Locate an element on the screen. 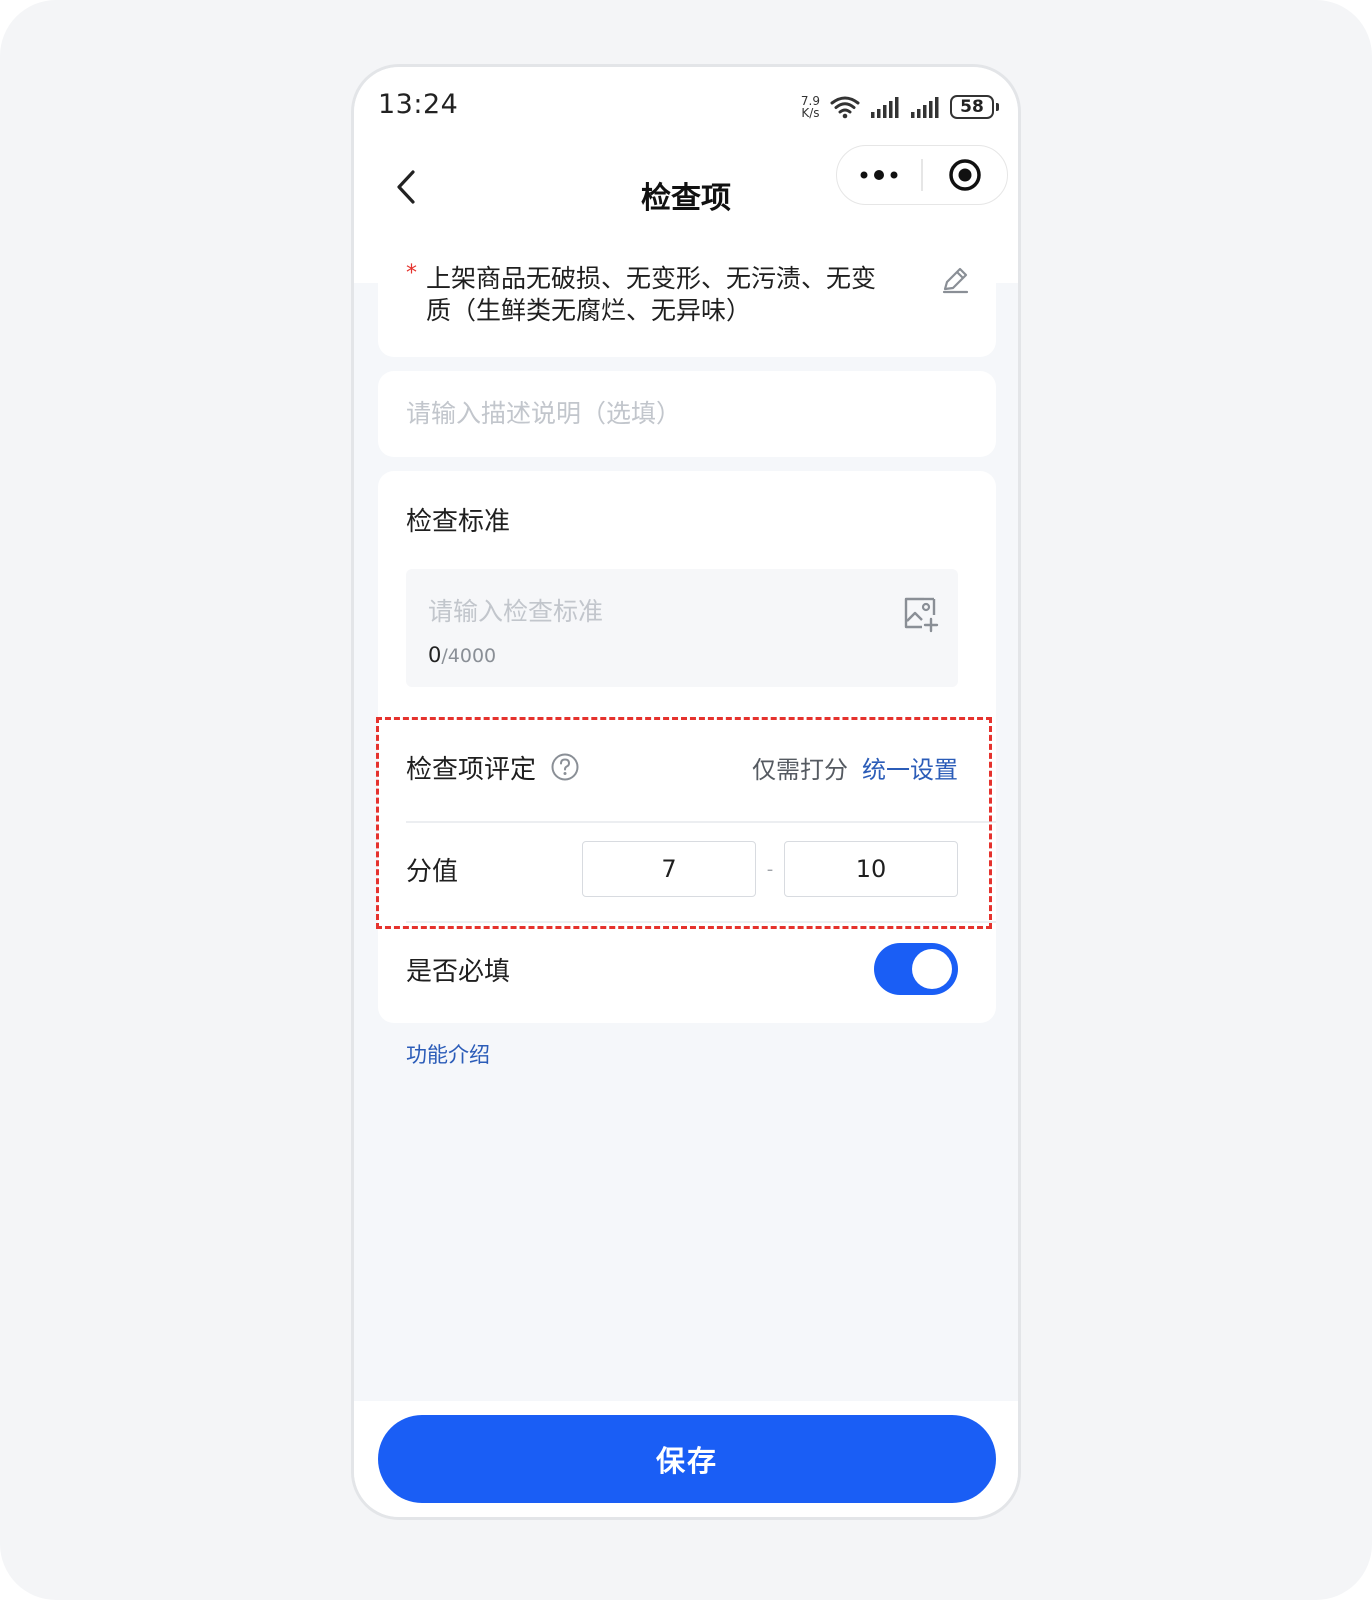 This screenshot has width=1372, height=1600. char-counter: 0/4000 is located at coordinates (462, 655).